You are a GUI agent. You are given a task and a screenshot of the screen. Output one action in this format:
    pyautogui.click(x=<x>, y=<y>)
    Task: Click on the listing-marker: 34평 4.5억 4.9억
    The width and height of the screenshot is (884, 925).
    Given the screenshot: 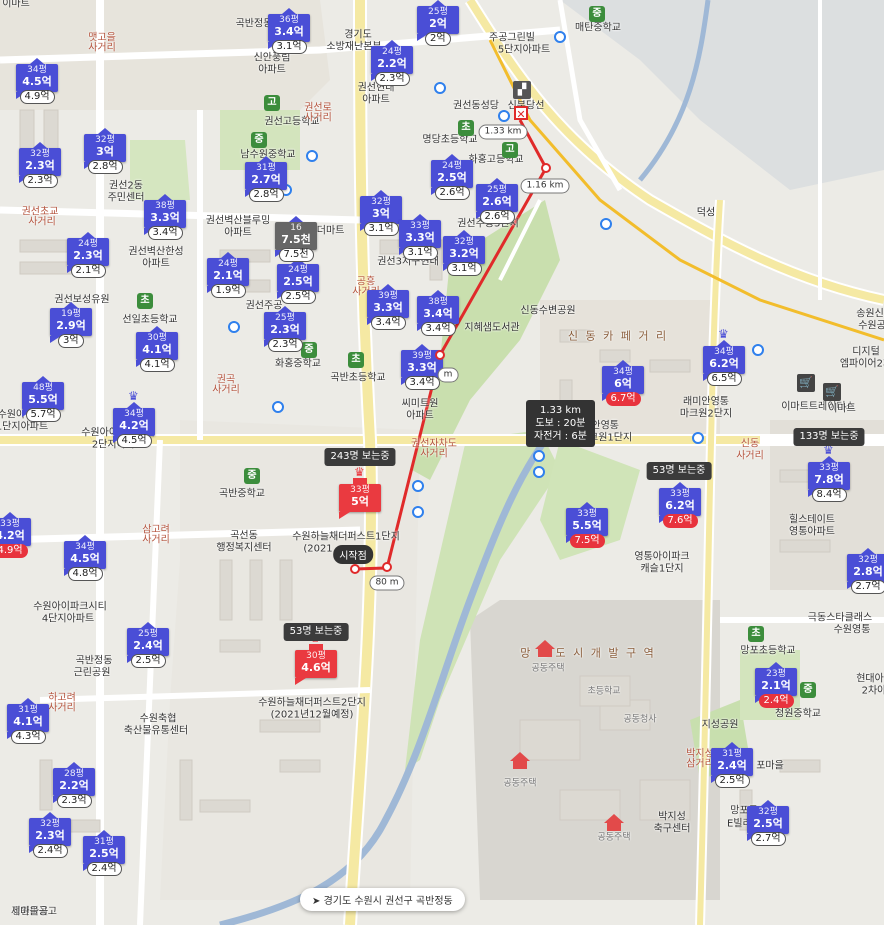 What is the action you would take?
    pyautogui.click(x=37, y=81)
    